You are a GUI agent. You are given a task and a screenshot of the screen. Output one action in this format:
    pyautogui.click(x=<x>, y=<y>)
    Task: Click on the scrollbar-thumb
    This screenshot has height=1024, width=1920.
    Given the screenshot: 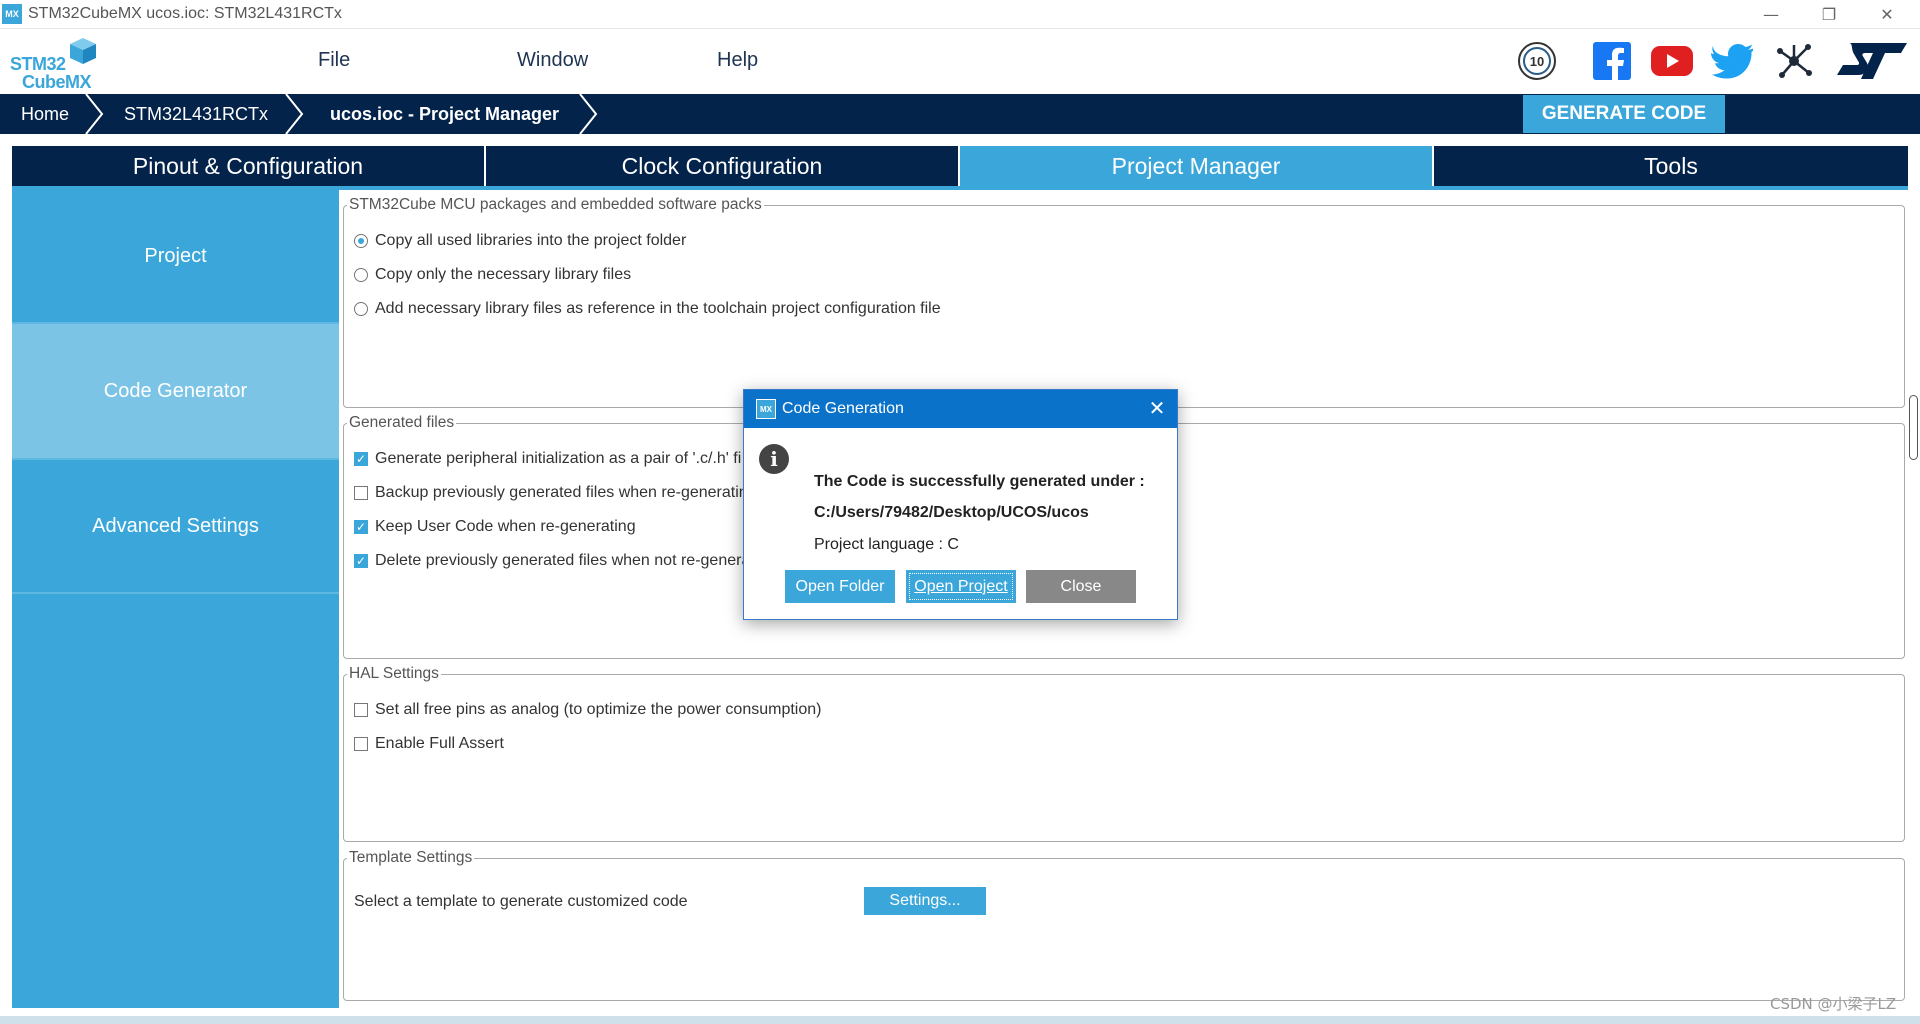 What is the action you would take?
    pyautogui.click(x=1913, y=427)
    